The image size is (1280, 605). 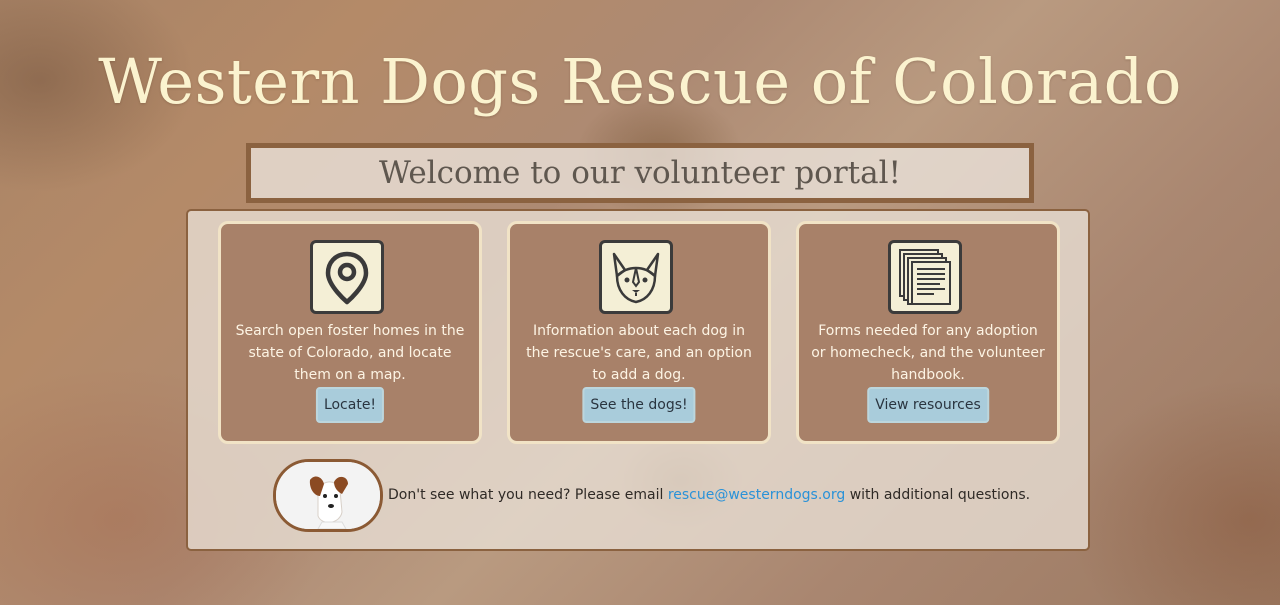 I want to click on dog-face-icon, so click(x=636, y=277).